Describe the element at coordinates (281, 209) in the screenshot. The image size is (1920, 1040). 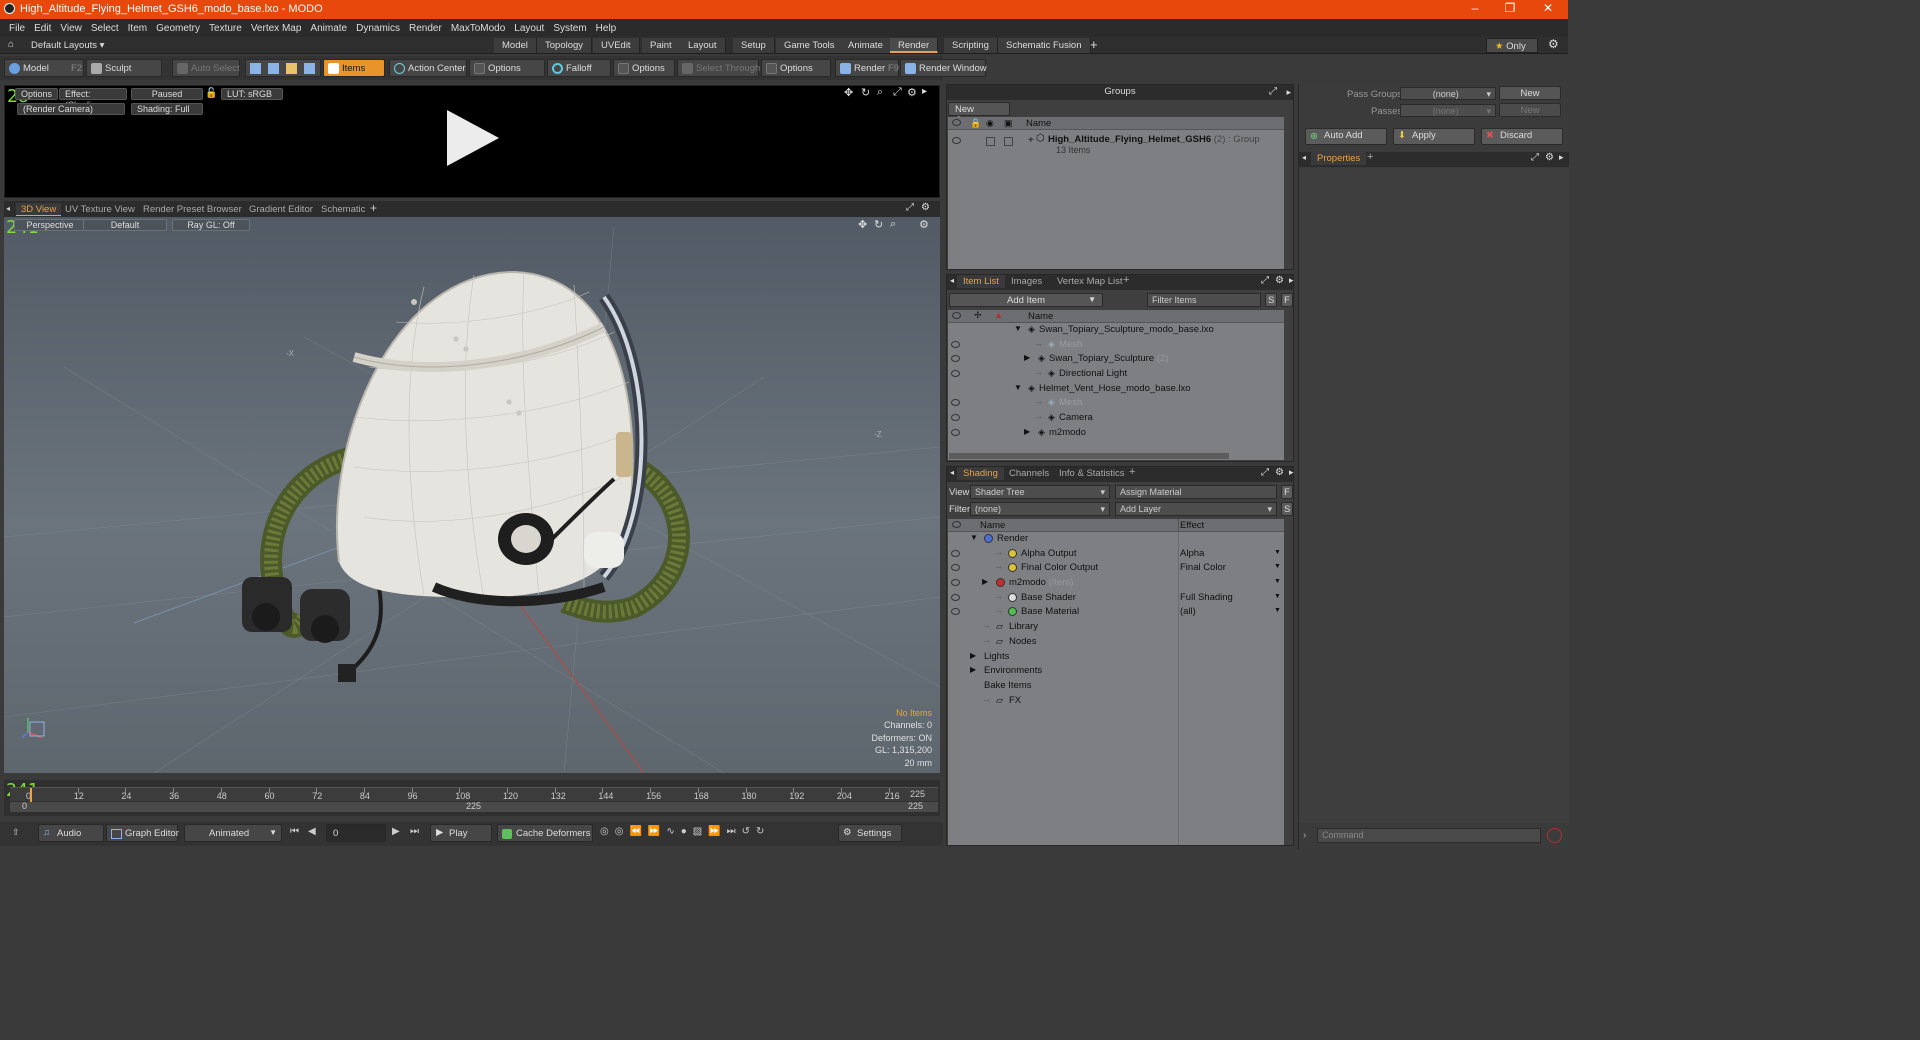
I see `tab-gradient-editor: Gradient Editor` at that location.